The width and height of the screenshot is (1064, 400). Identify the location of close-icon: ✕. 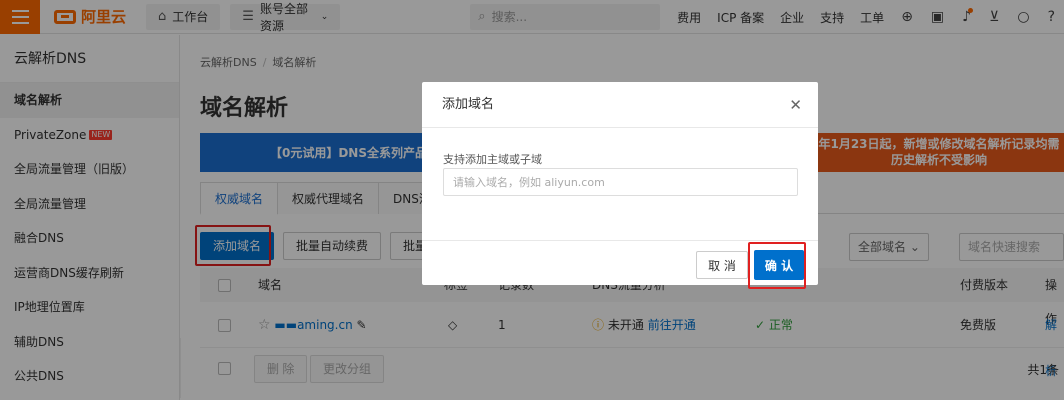
(795, 105).